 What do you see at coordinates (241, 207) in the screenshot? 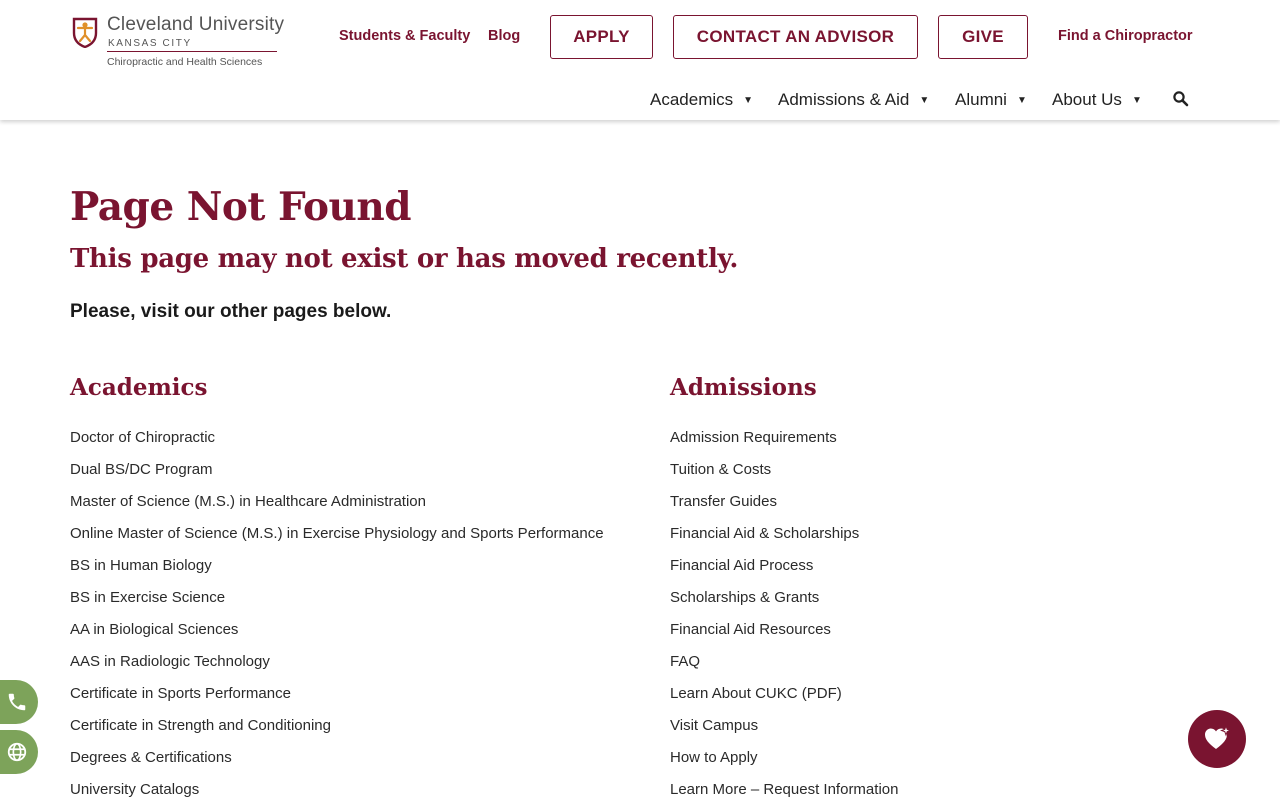
I see `page-title: Page Not Found` at bounding box center [241, 207].